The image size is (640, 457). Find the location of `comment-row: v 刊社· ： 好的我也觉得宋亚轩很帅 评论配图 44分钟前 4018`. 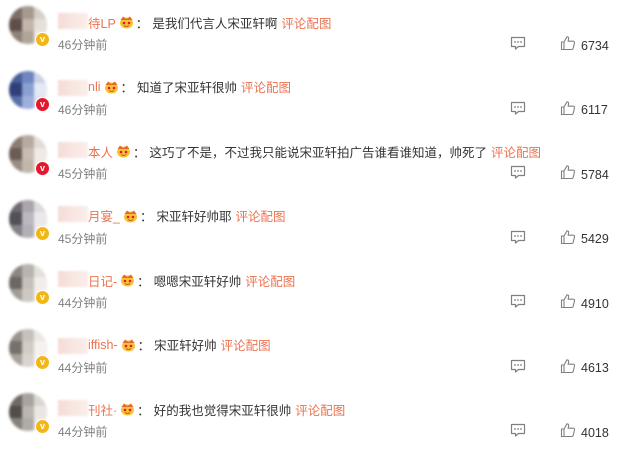

comment-row: v 刊社· ： 好的我也觉得宋亚轩很帅 评论配图 44分钟前 4018 is located at coordinates (320, 425).